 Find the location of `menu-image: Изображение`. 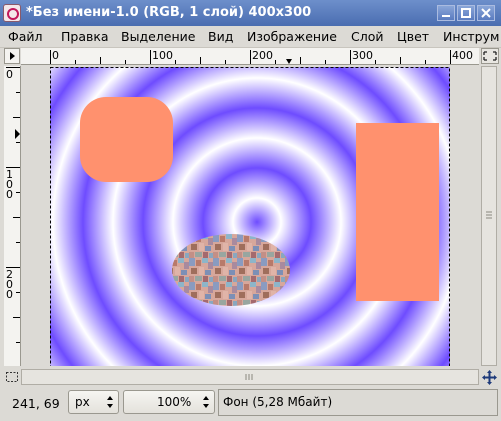

menu-image: Изображение is located at coordinates (292, 36).